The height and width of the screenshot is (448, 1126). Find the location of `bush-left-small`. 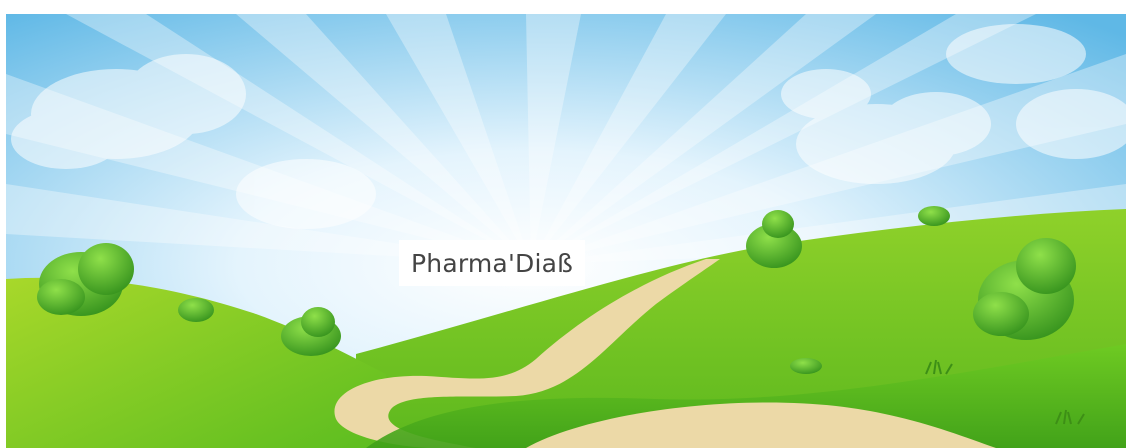

bush-left-small is located at coordinates (196, 310).